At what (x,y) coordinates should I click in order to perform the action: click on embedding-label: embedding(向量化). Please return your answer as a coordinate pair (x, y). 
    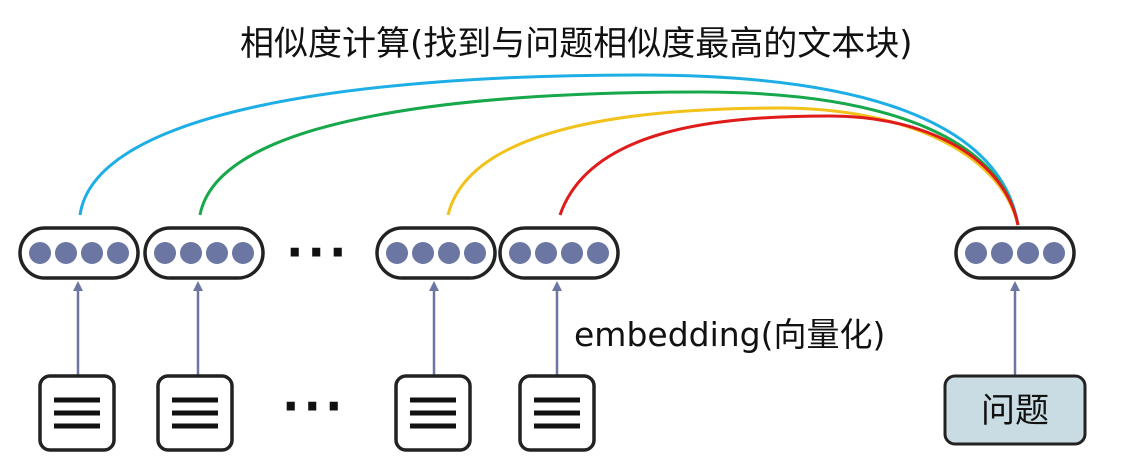
    Looking at the image, I should click on (729, 334).